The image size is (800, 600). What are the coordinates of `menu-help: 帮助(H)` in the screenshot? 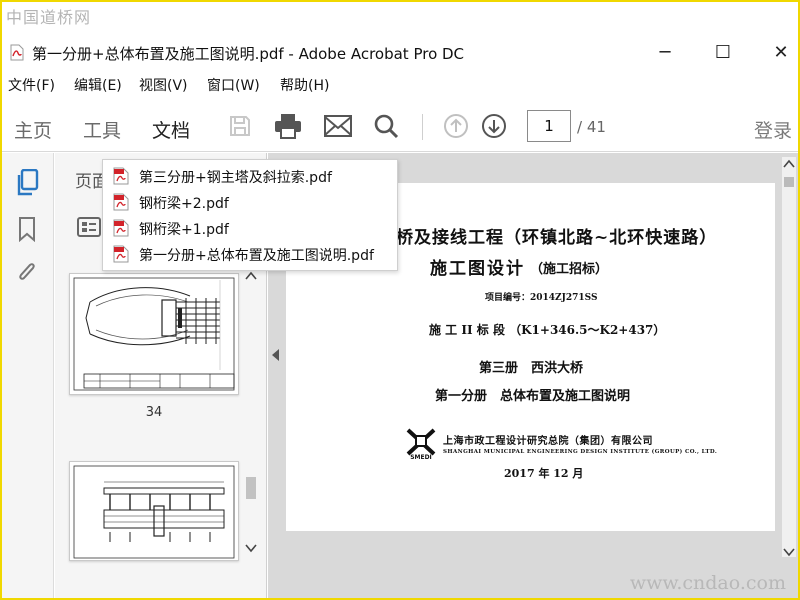 It's located at (304, 85).